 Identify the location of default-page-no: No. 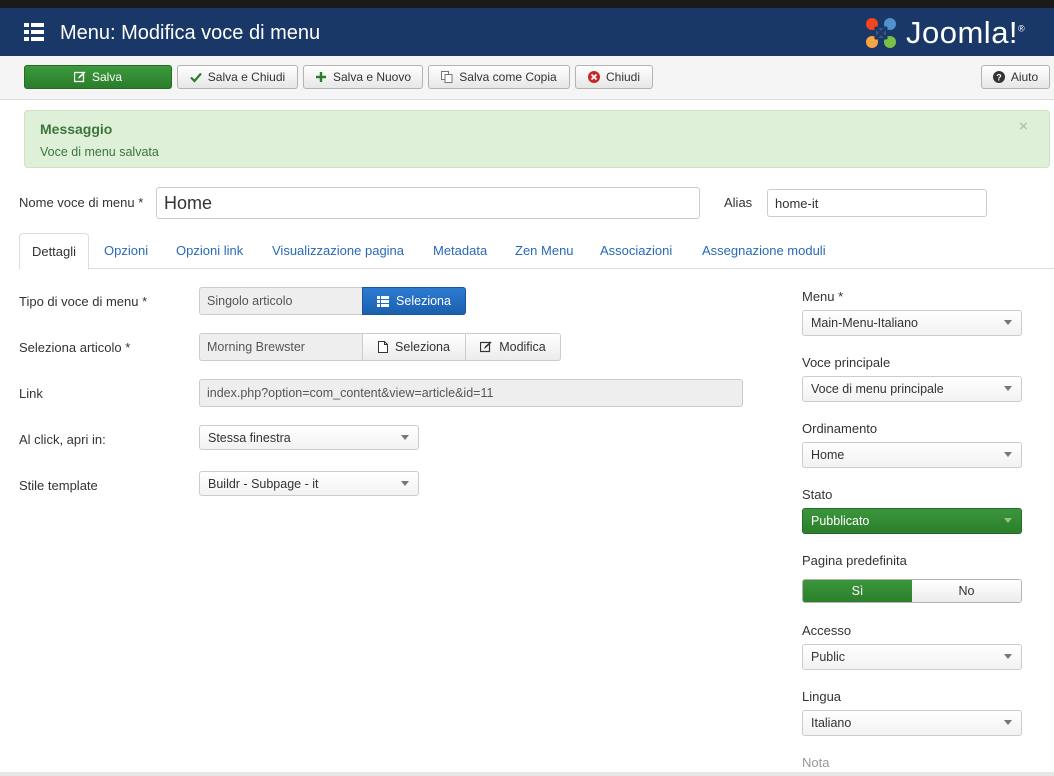
(966, 591).